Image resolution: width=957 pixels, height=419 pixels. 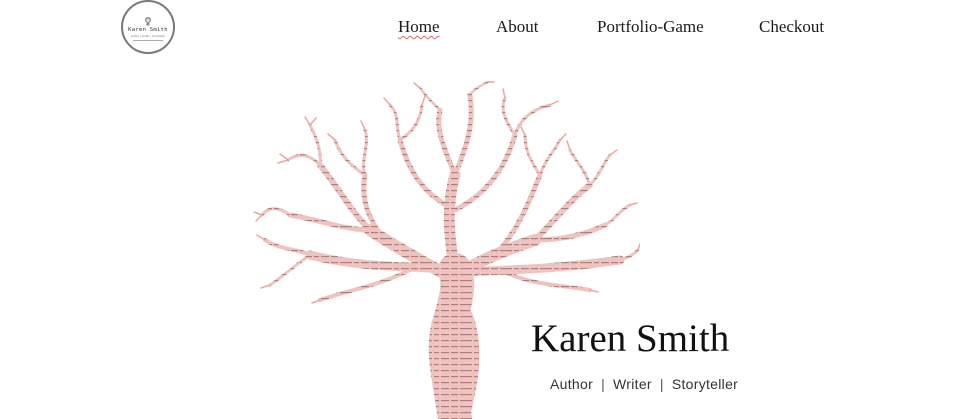 I want to click on tagline-writer: Writer, so click(x=632, y=384).